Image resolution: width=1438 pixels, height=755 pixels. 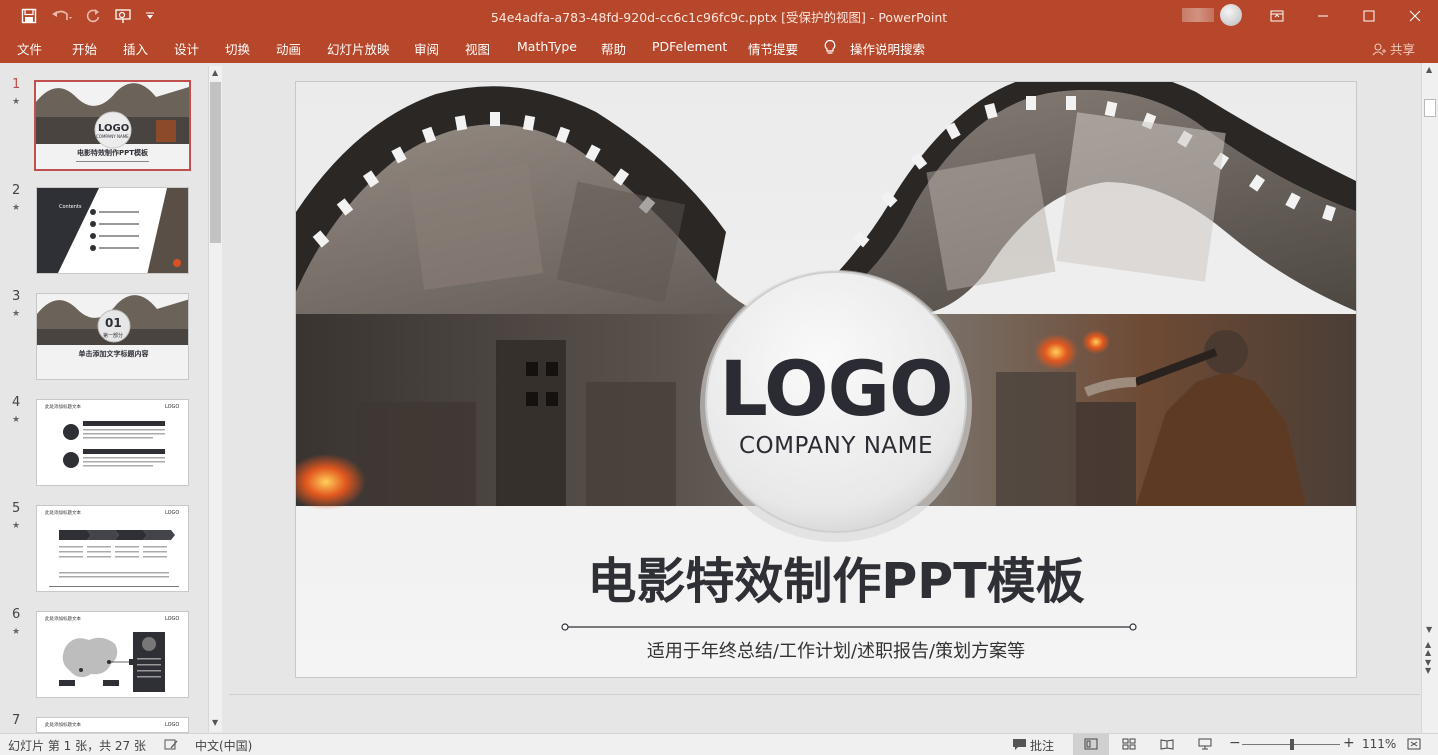 I want to click on account-name-blurred, so click(x=1198, y=15).